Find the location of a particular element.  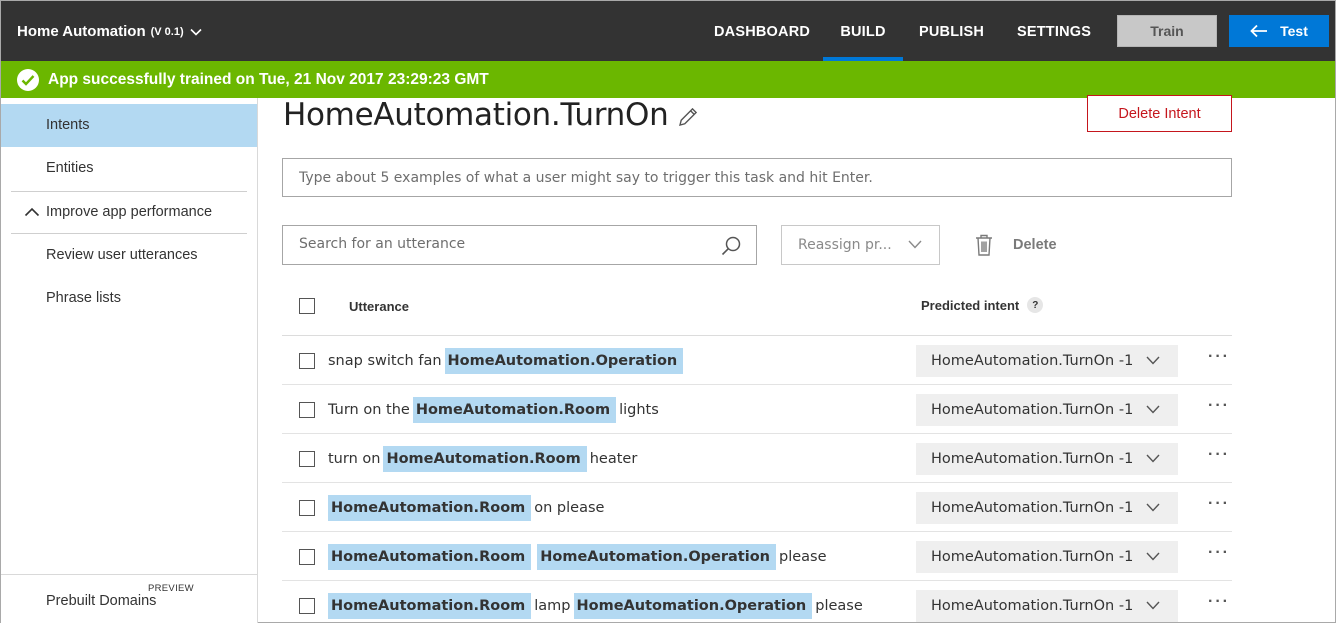

utterance-text: turn on HomeAutomation.Room heater is located at coordinates (482, 459).